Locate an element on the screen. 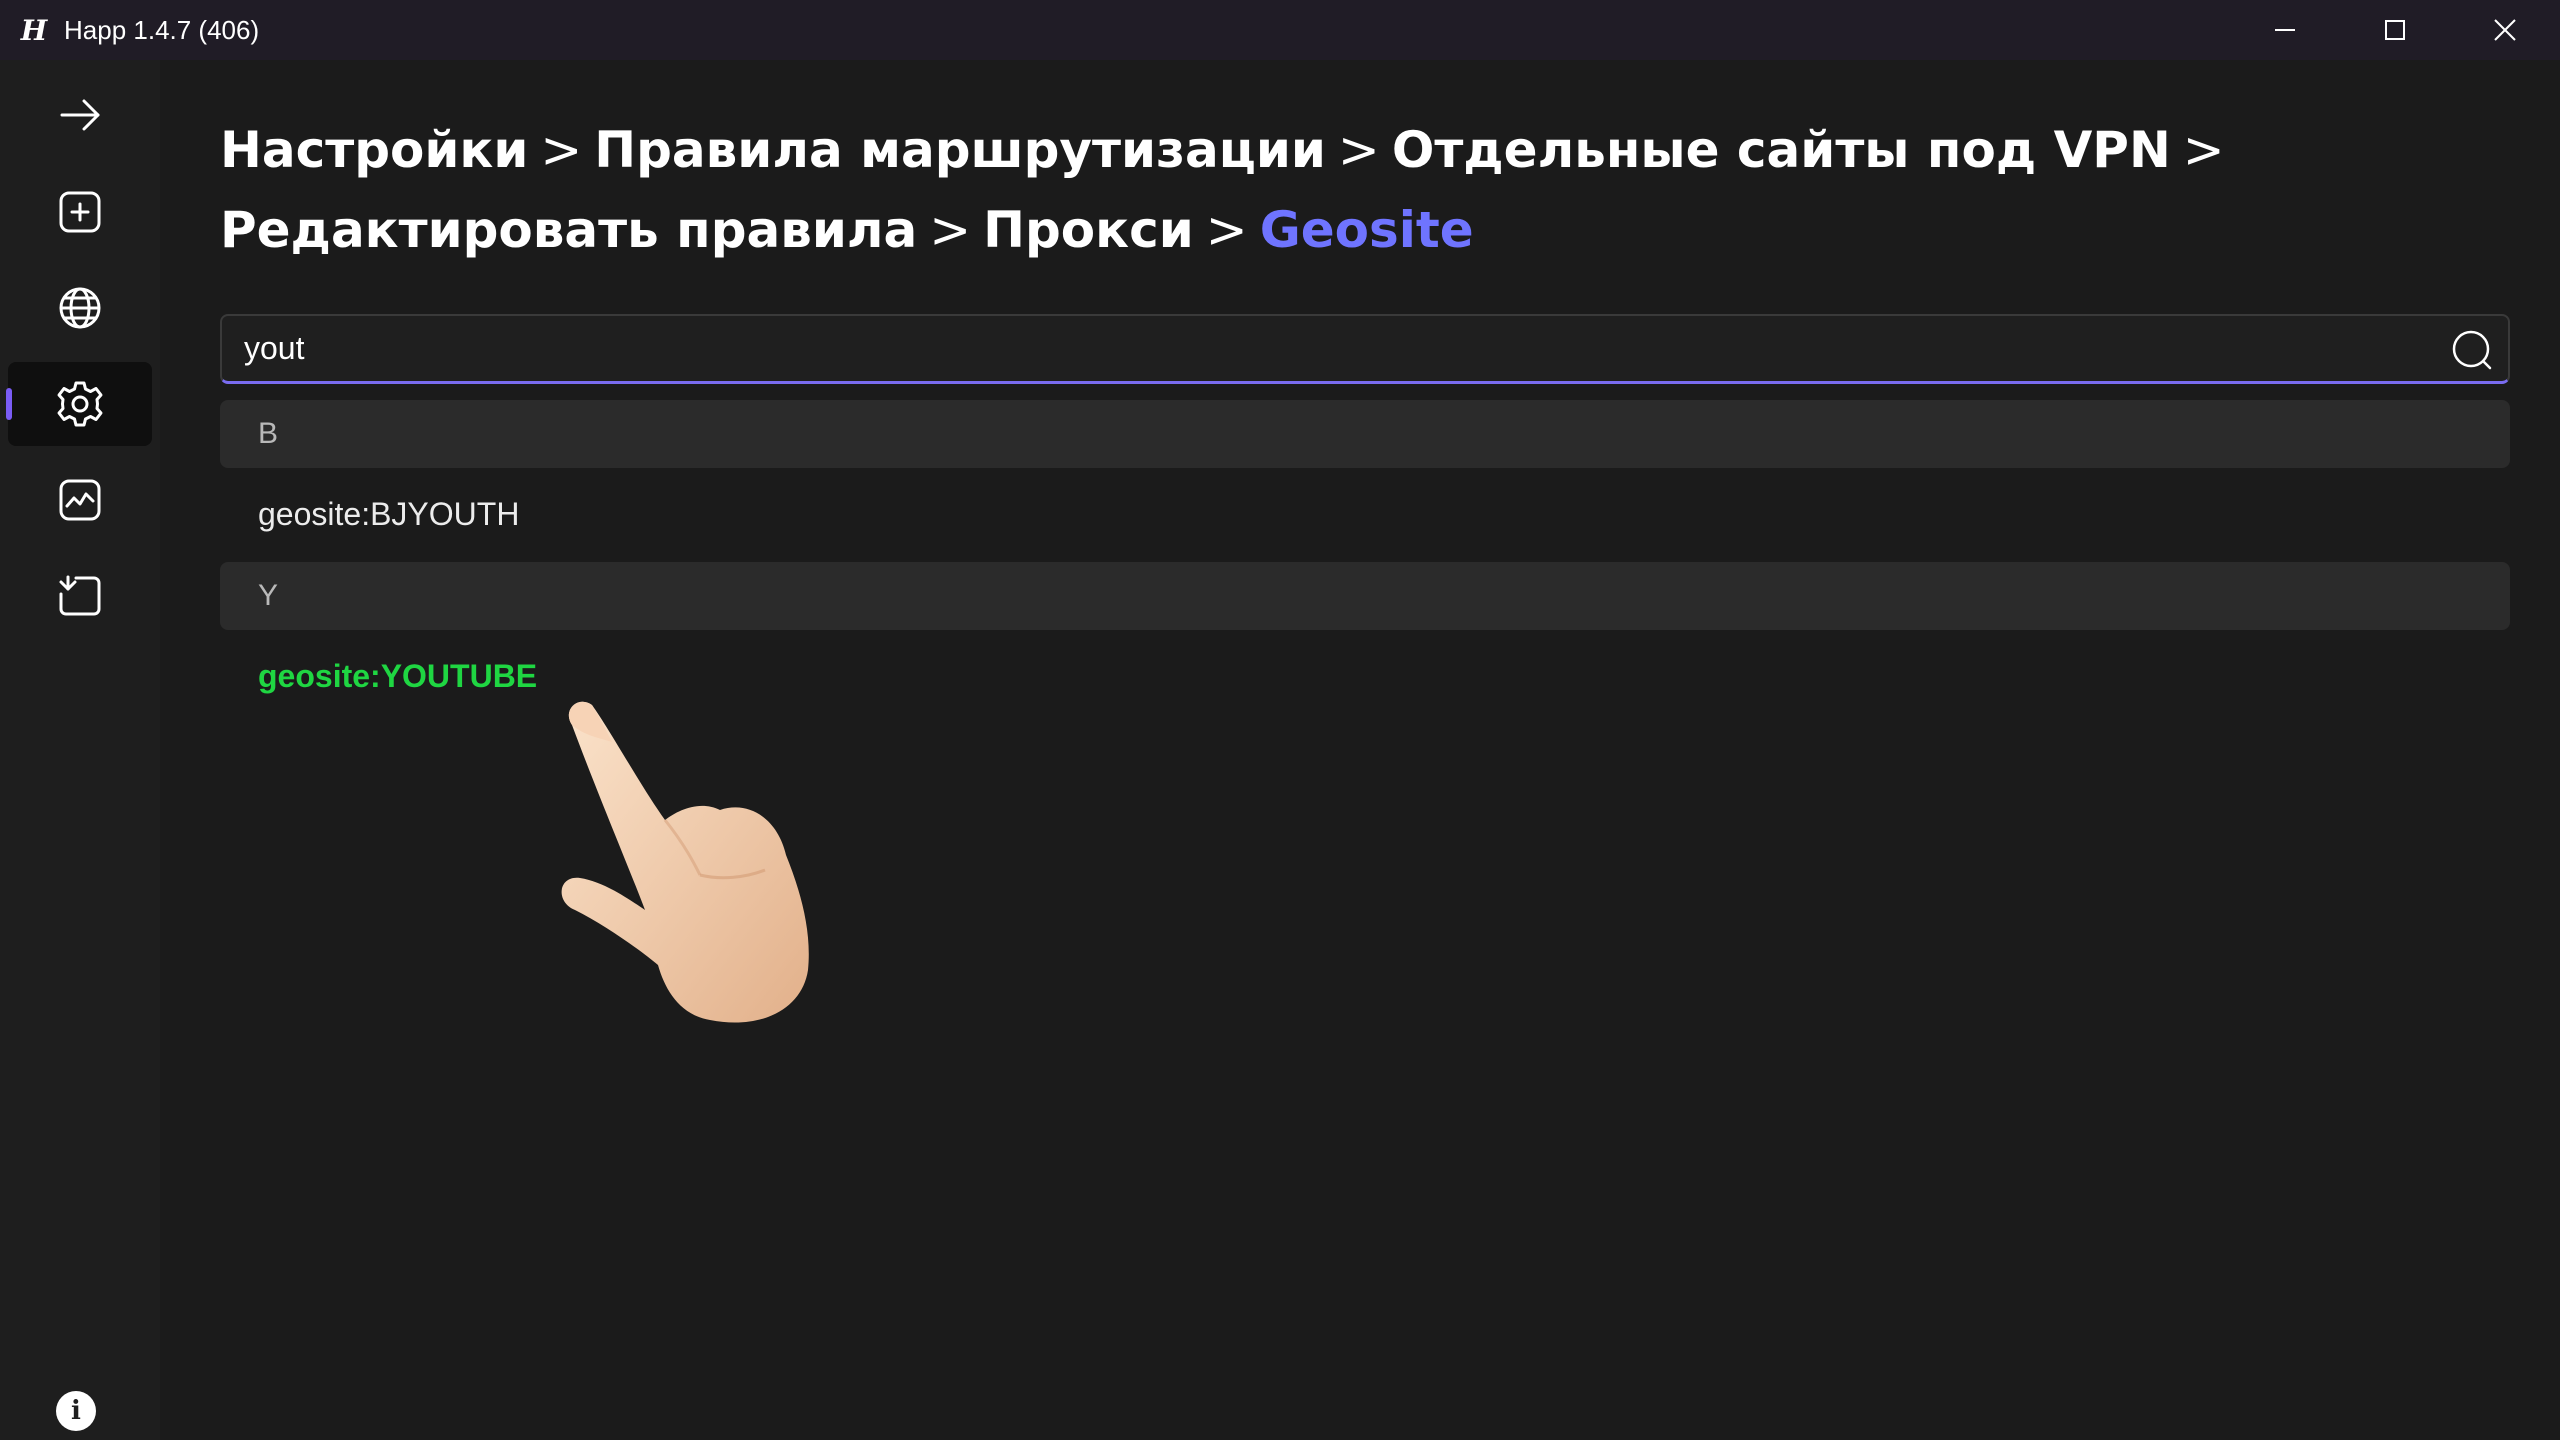  sidebar-item-settings is located at coordinates (79, 404).